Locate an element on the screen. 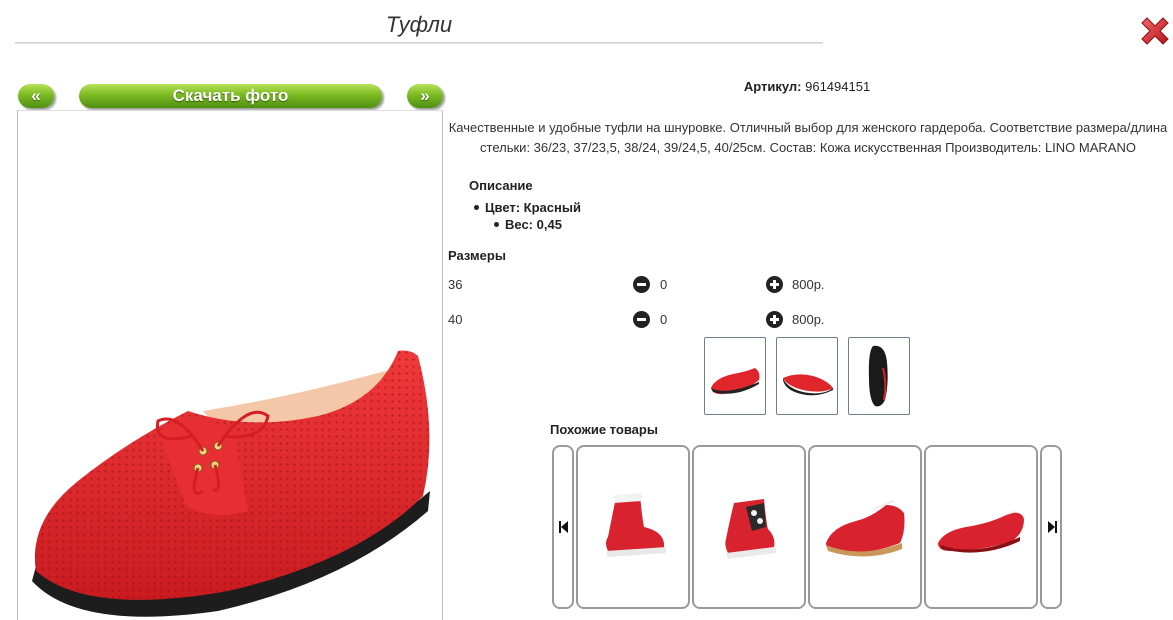  carousel-prev-button is located at coordinates (563, 527).